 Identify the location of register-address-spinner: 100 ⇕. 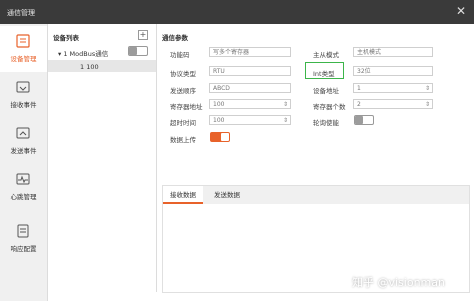
(250, 104).